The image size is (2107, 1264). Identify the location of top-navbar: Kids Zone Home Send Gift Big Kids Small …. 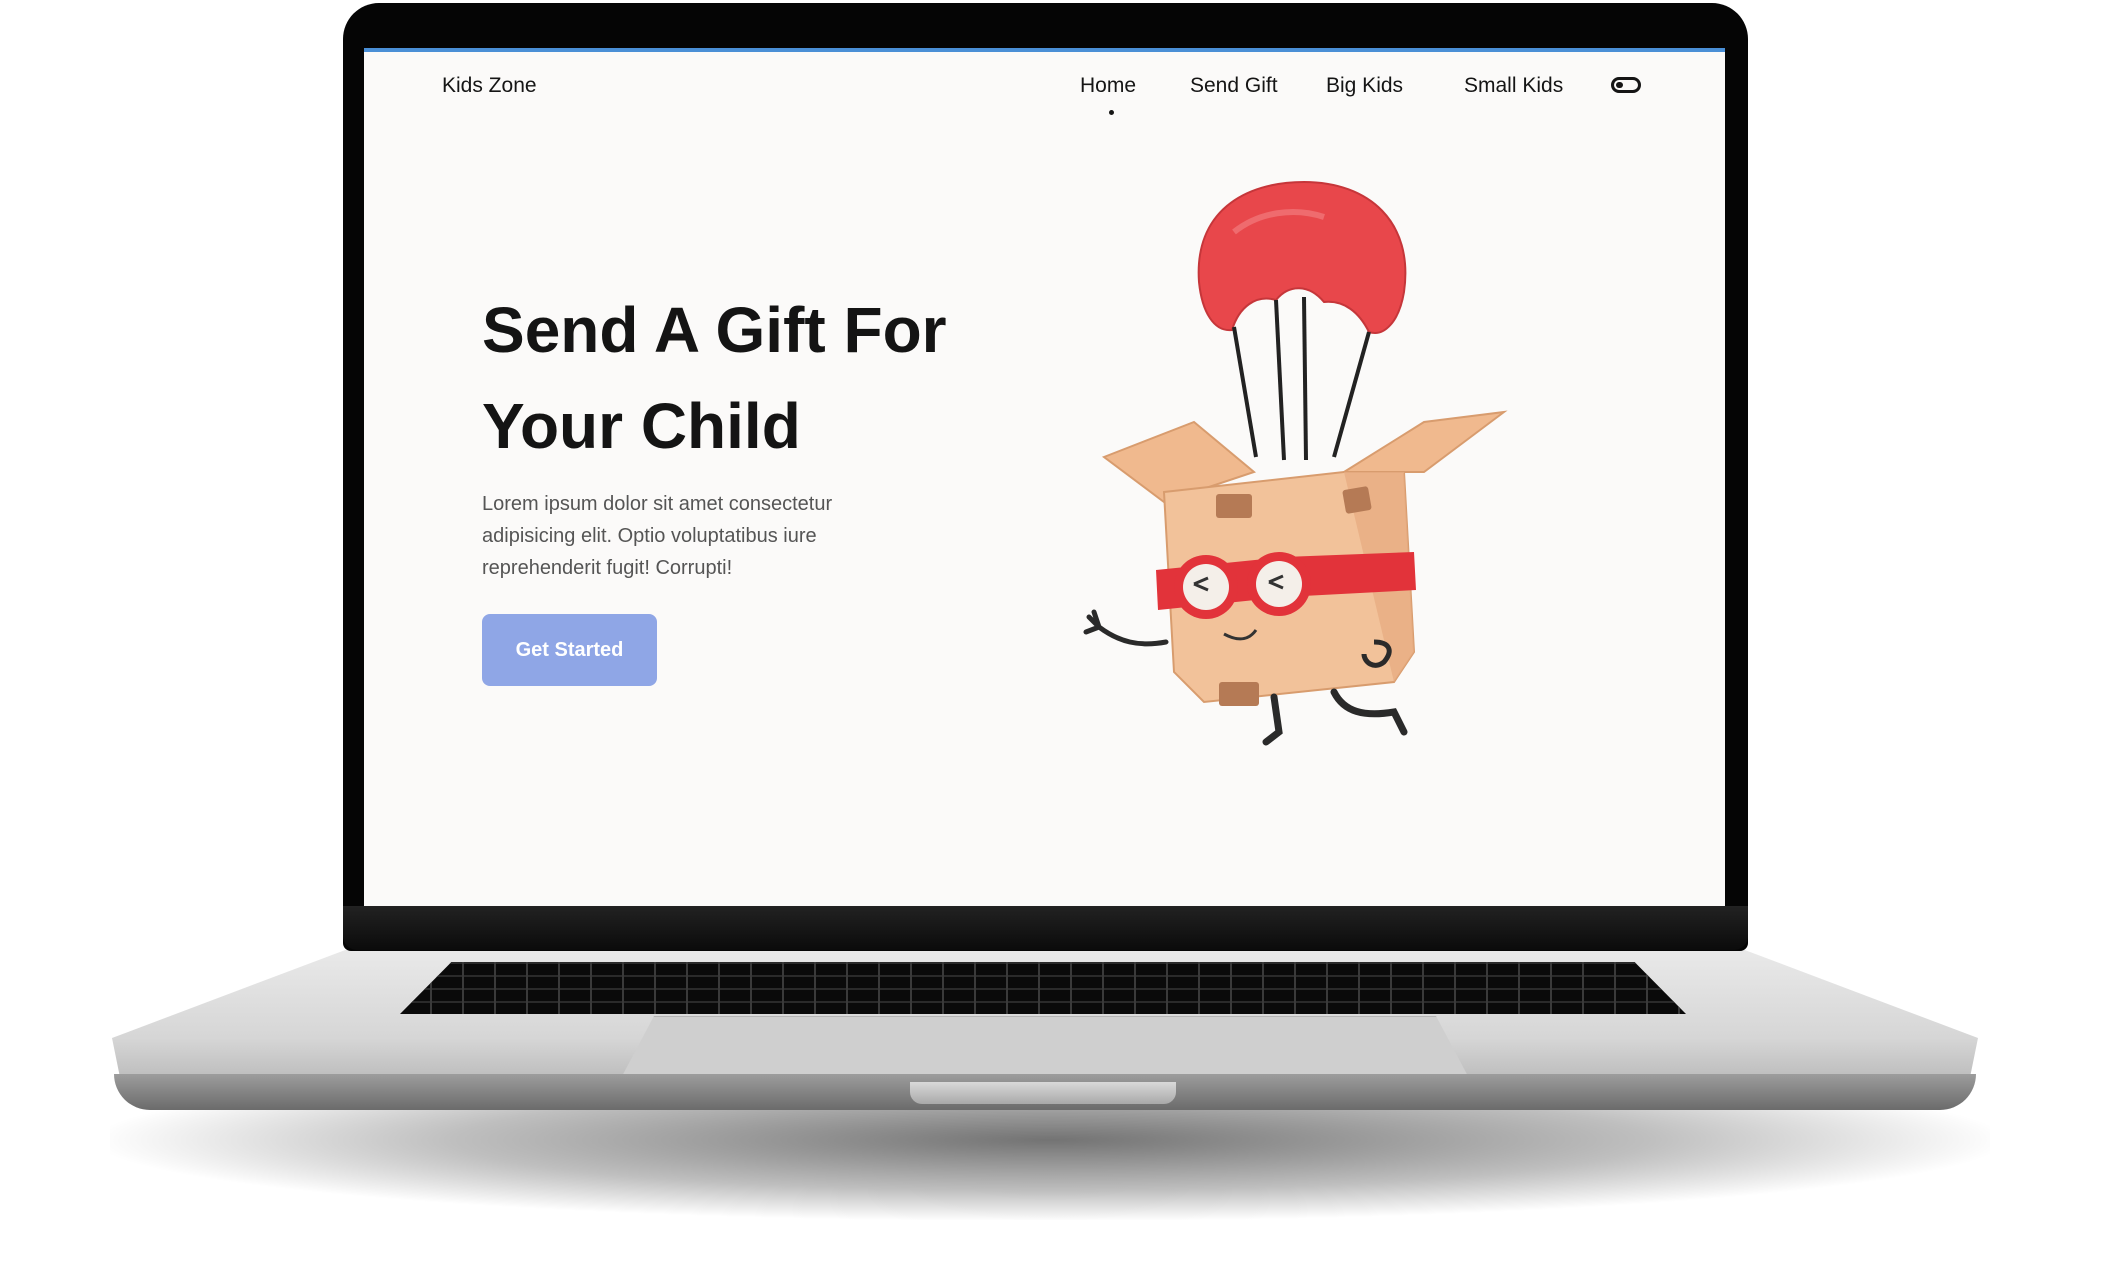
(1044, 92).